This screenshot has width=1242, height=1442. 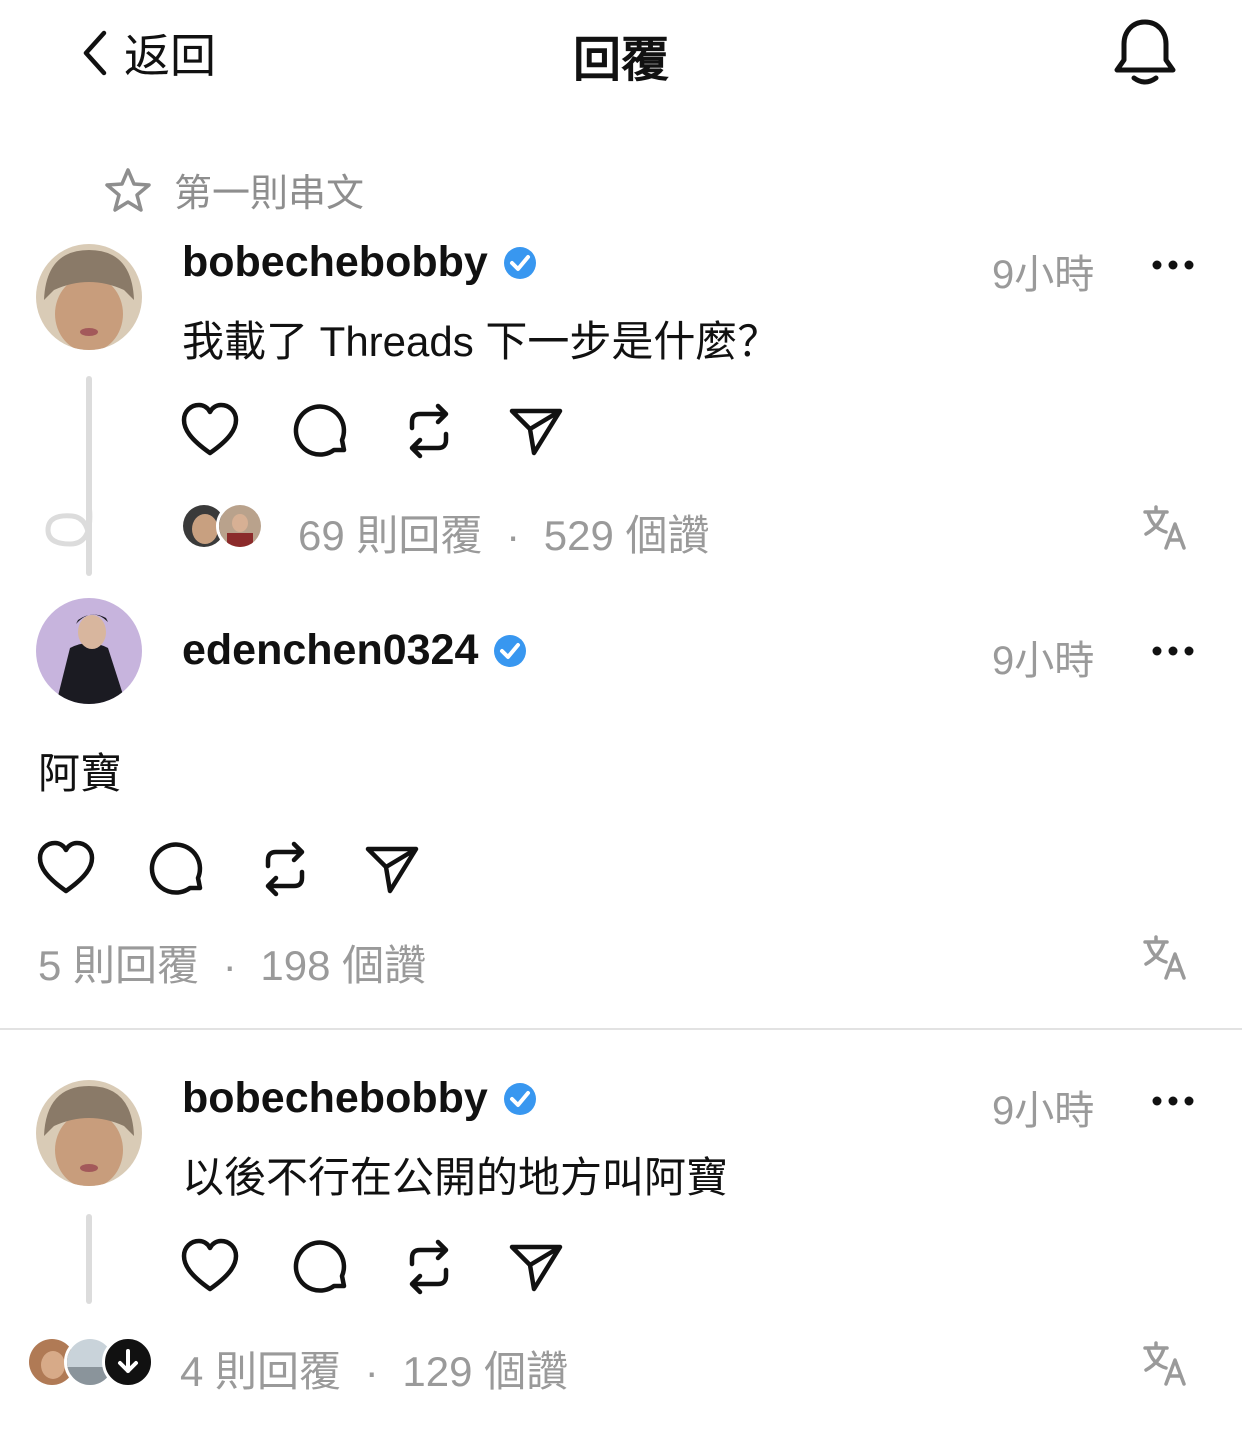 What do you see at coordinates (118, 965) in the screenshot?
I see `reply-count: 5 則回覆` at bounding box center [118, 965].